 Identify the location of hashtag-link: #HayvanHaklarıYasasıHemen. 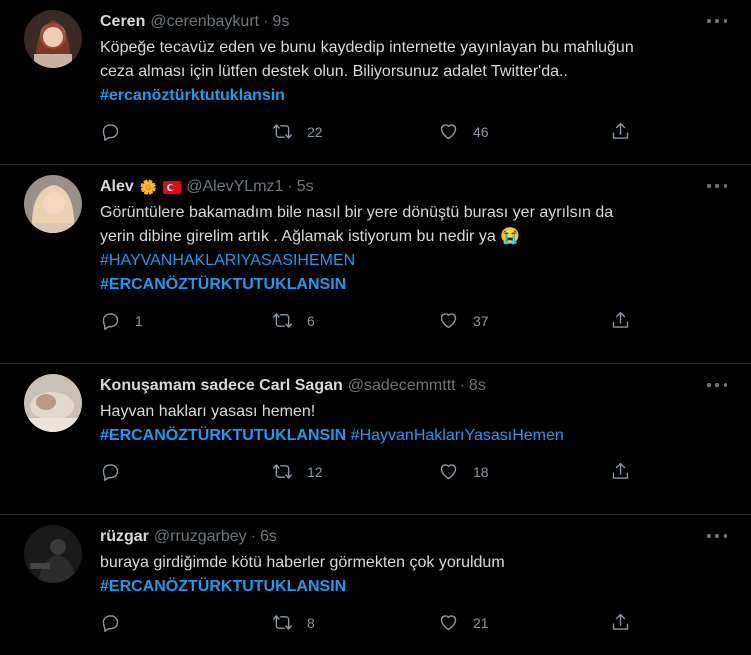
(457, 435).